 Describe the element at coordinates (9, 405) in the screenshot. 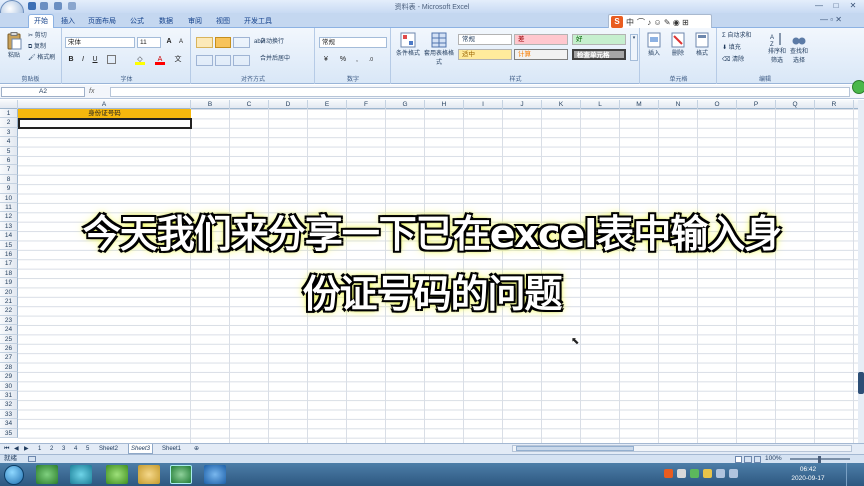

I see `row-header-32: 32` at that location.